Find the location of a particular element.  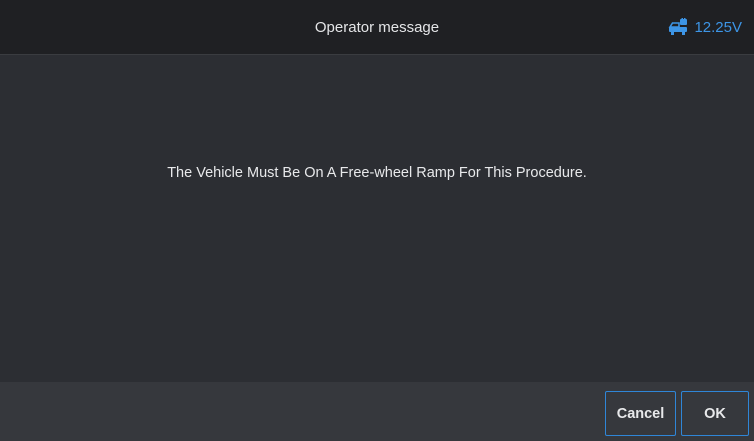

car-battery-icon is located at coordinates (678, 27).